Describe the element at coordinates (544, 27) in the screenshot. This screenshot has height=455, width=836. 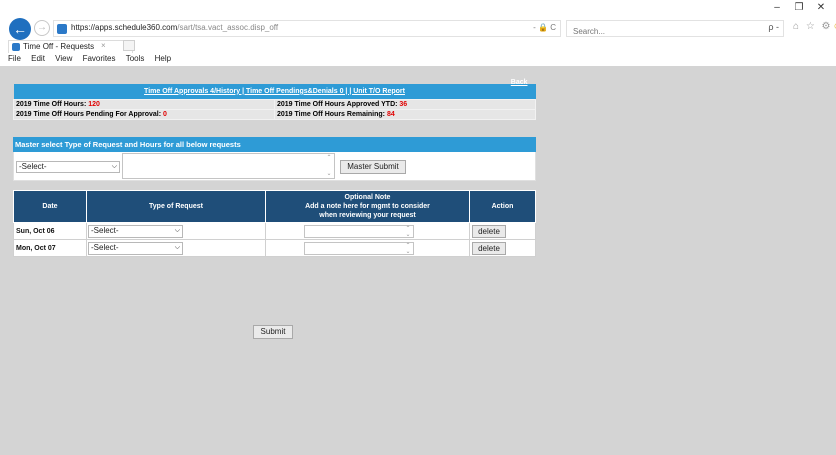
I see `address-controls: - 🔒 C` at that location.